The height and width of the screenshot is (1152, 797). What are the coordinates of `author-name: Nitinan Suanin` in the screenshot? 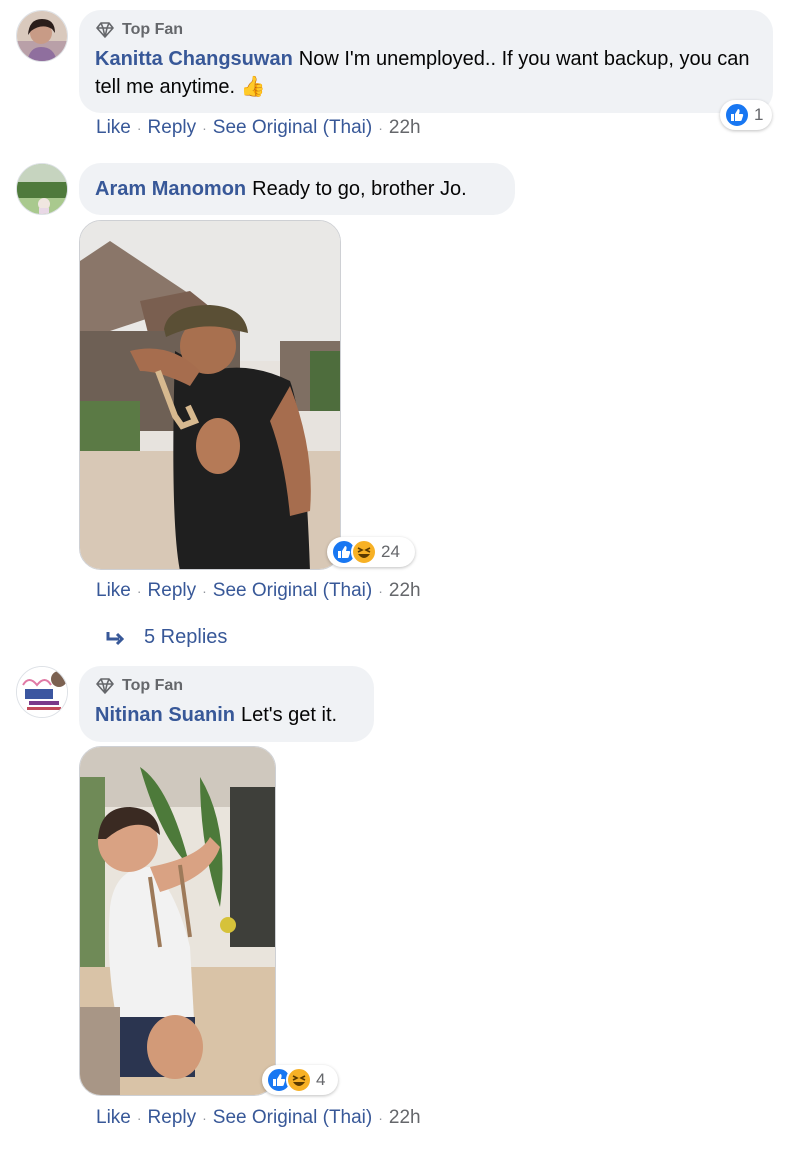 It's located at (165, 715).